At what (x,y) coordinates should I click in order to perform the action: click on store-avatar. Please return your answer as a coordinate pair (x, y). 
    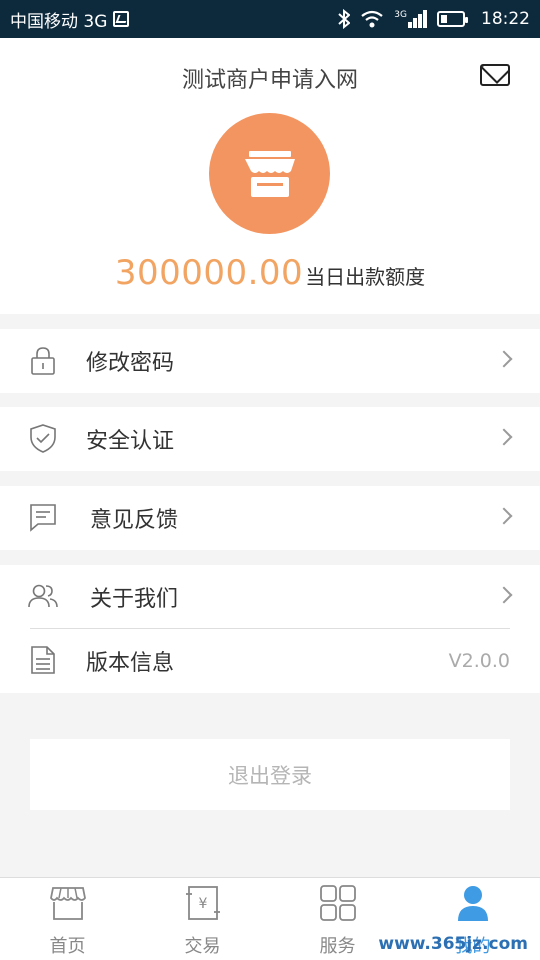
    Looking at the image, I should click on (269, 173).